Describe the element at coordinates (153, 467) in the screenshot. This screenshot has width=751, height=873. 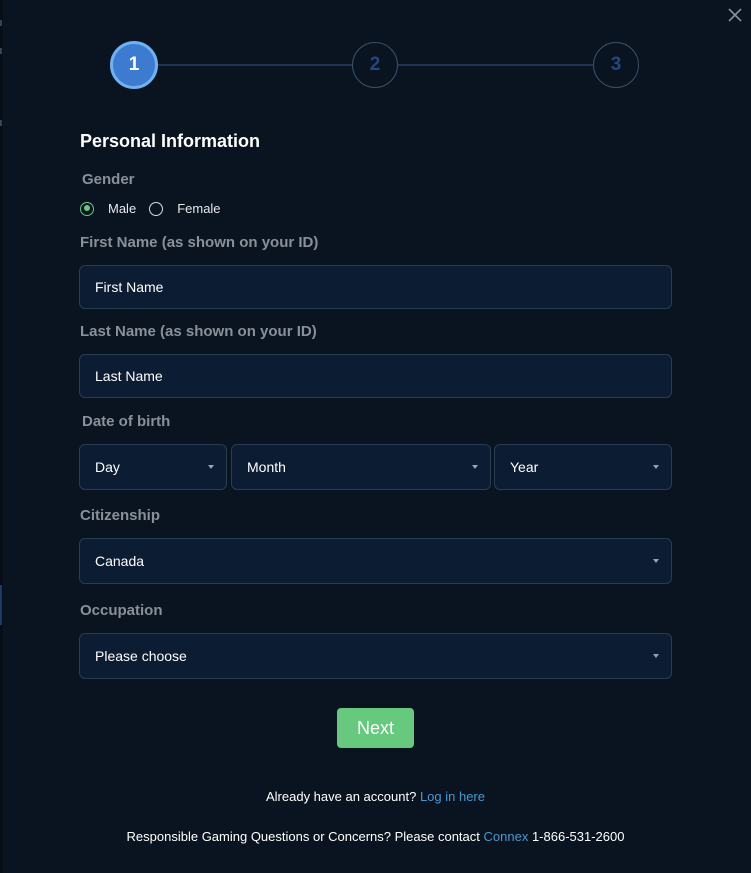
I see `day-select: Day` at that location.